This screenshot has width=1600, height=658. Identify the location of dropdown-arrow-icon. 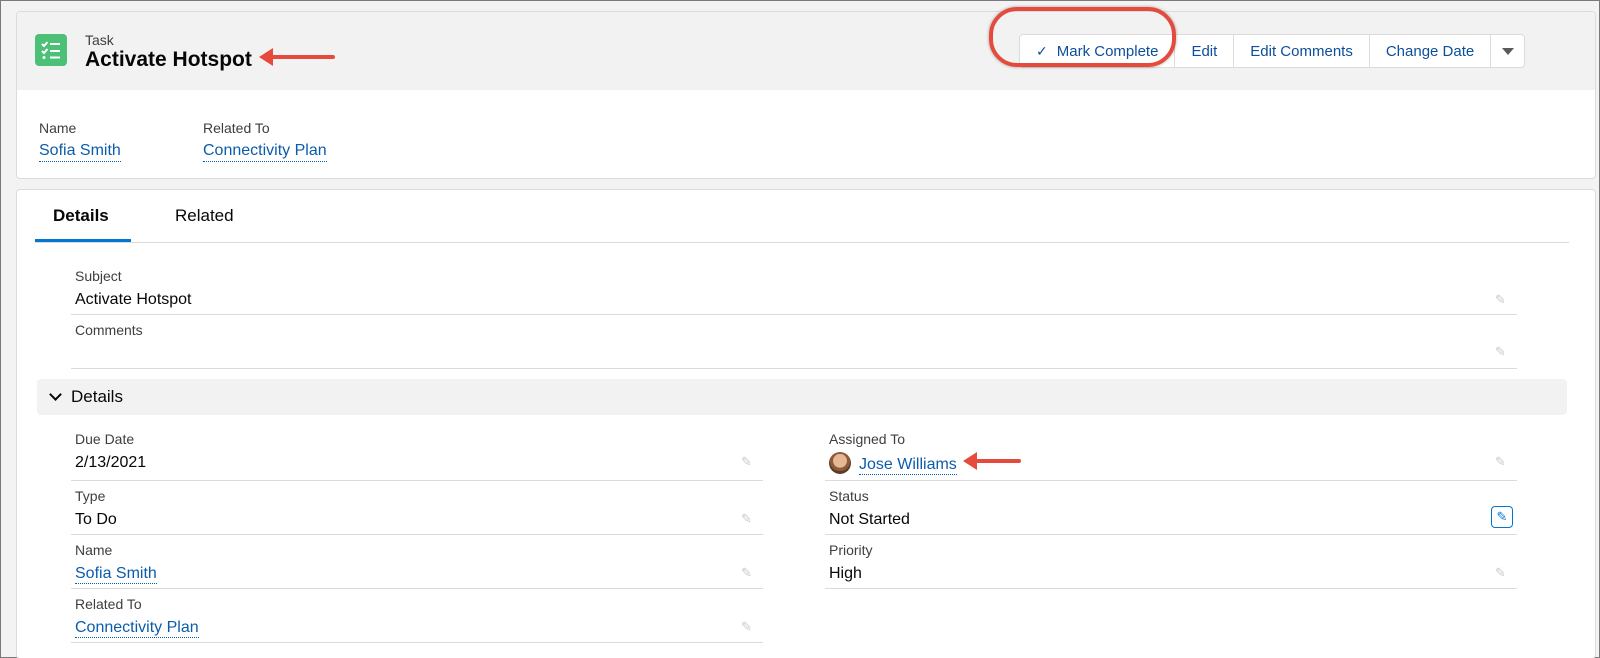
(1507, 51).